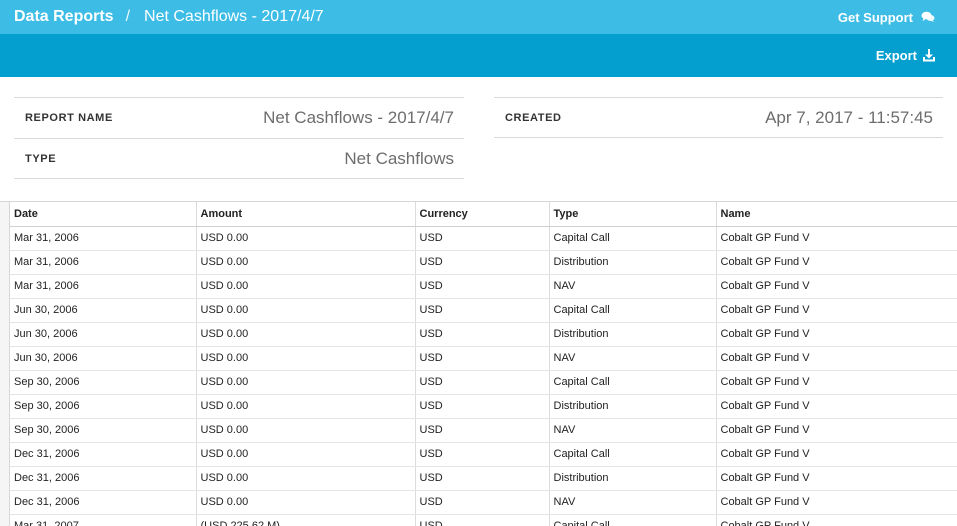  I want to click on report-name-value: Net Cashflows - 2017/4/7, so click(358, 117).